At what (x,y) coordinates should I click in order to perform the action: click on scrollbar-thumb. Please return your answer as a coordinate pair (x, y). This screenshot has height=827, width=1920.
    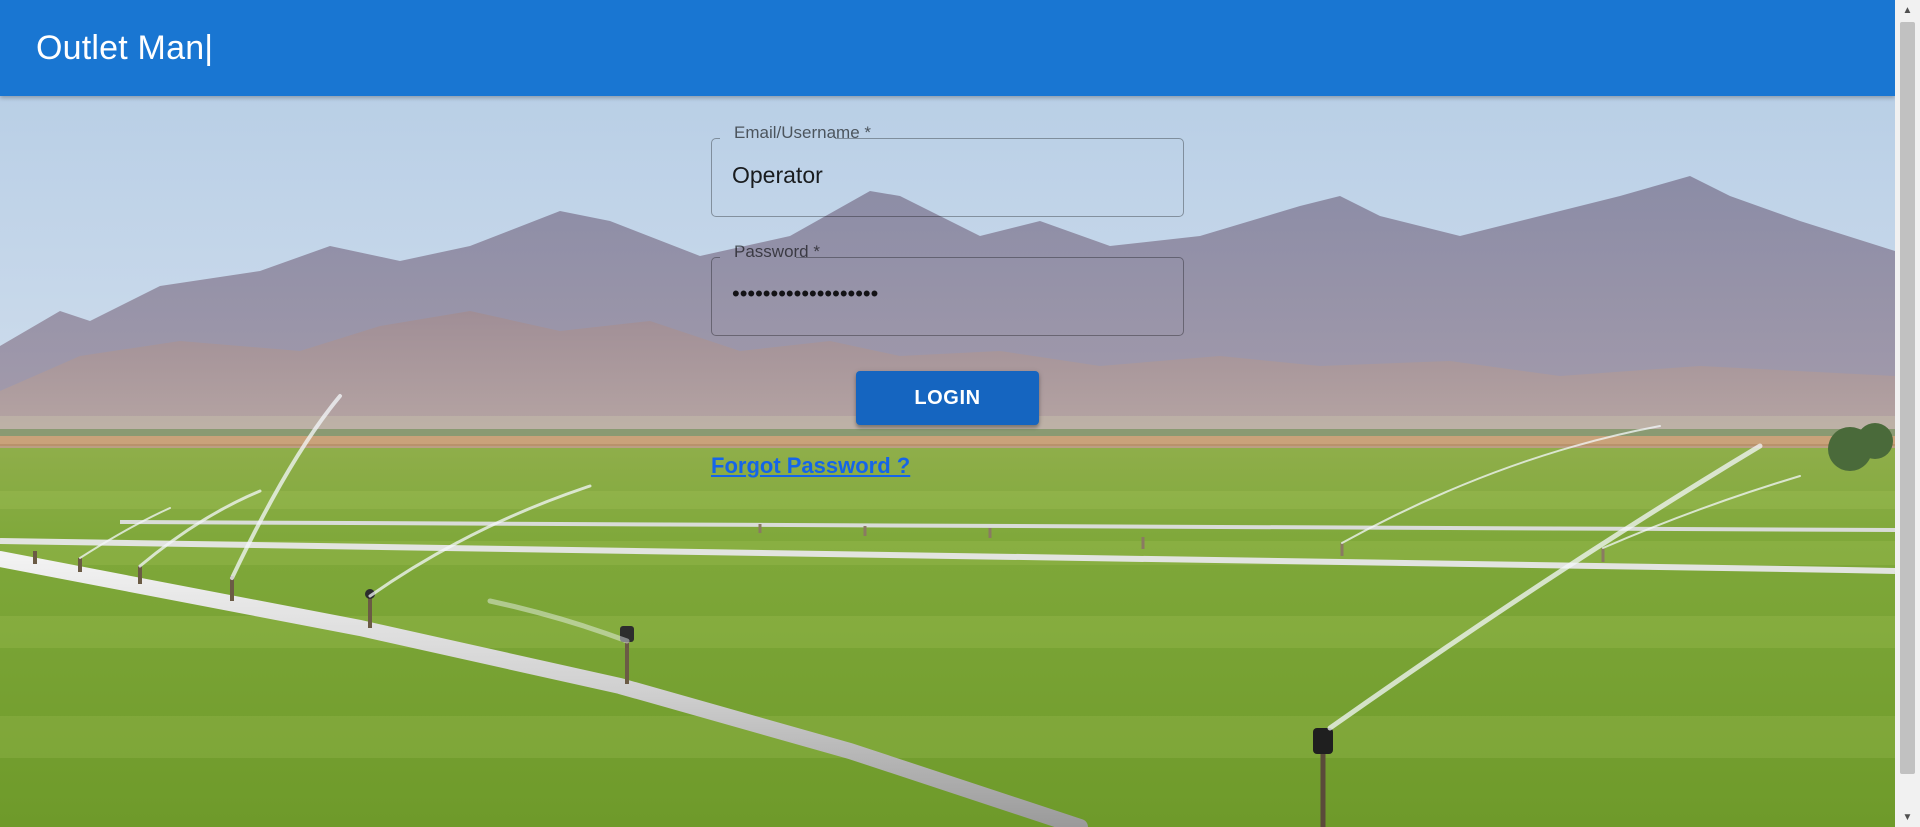
    Looking at the image, I should click on (1907, 398).